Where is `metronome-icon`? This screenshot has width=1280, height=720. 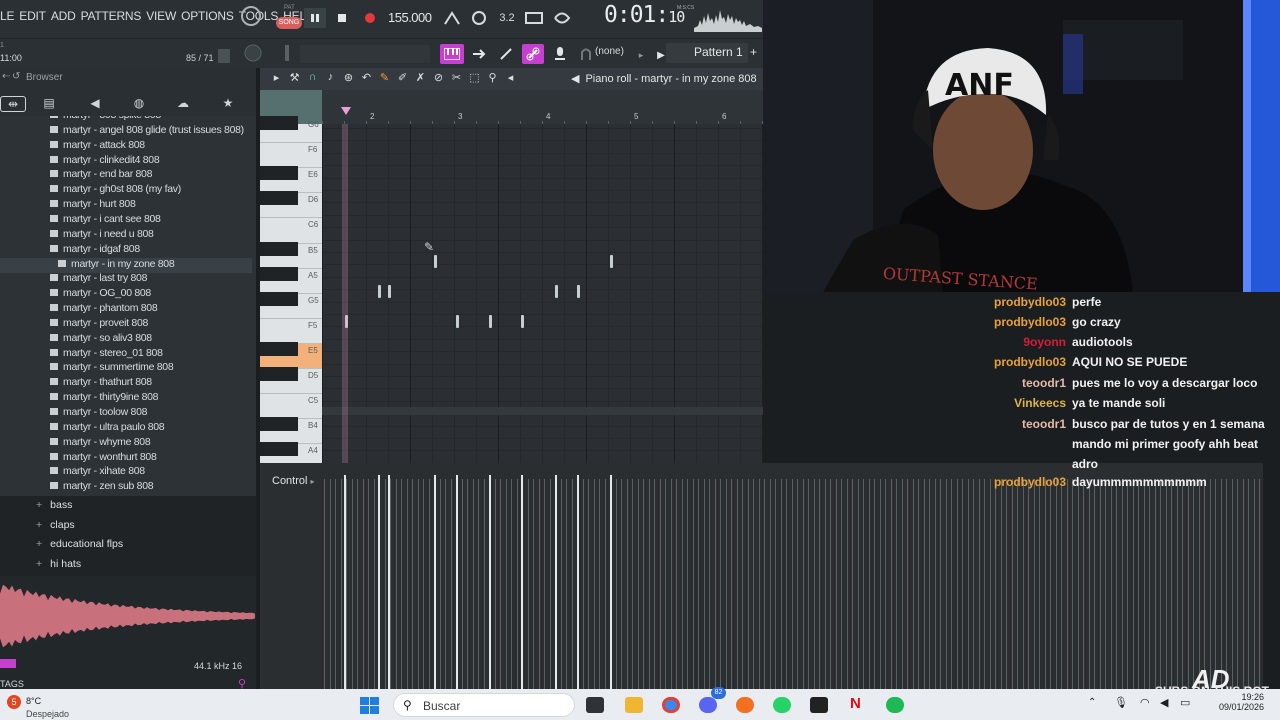 metronome-icon is located at coordinates (452, 18).